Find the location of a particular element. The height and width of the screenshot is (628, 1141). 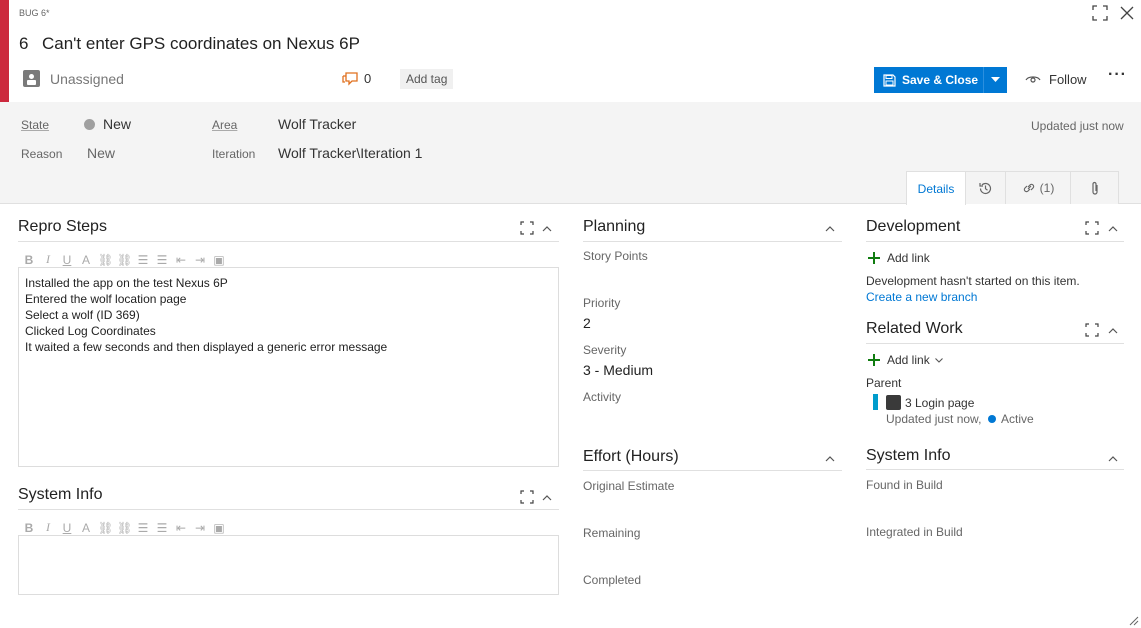

more-actions-button: ··· is located at coordinates (1117, 75).